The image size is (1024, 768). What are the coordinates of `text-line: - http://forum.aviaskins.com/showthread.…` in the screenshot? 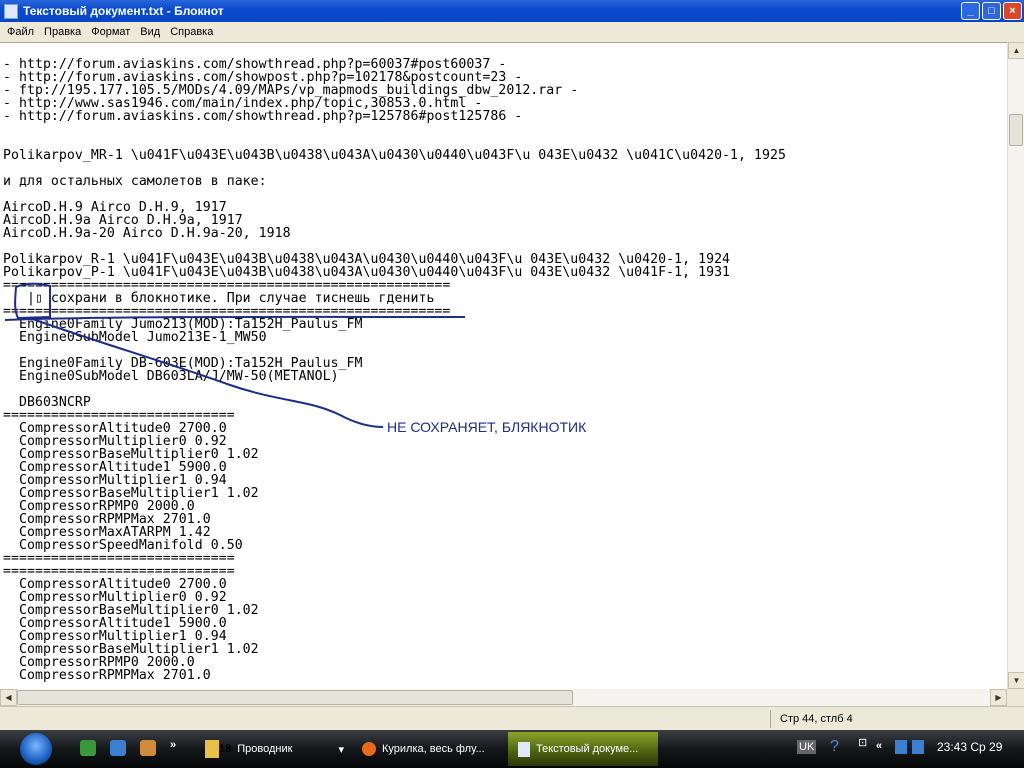 It's located at (263, 116).